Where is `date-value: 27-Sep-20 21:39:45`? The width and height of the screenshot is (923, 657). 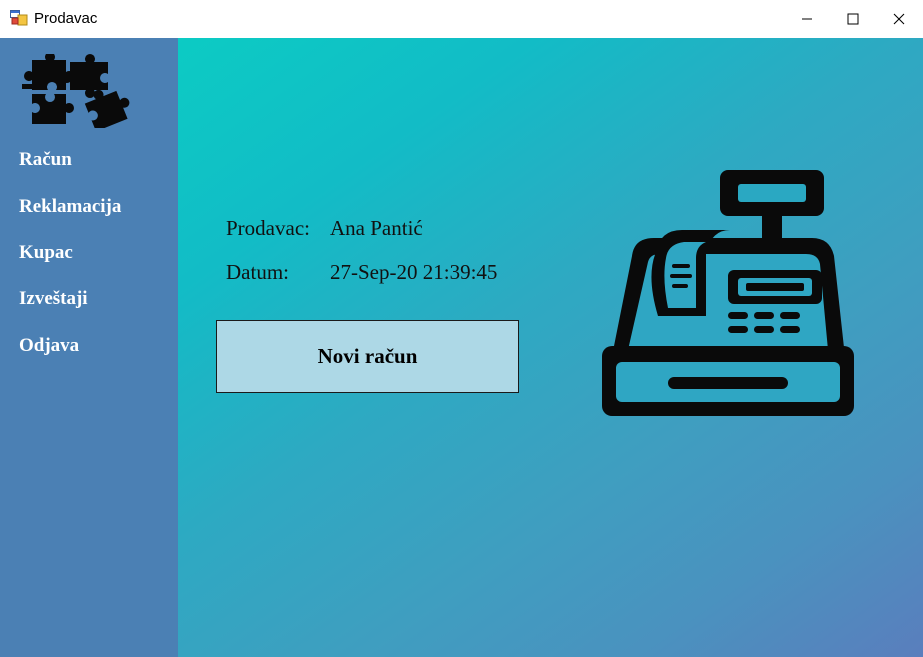 date-value: 27-Sep-20 21:39:45 is located at coordinates (414, 272).